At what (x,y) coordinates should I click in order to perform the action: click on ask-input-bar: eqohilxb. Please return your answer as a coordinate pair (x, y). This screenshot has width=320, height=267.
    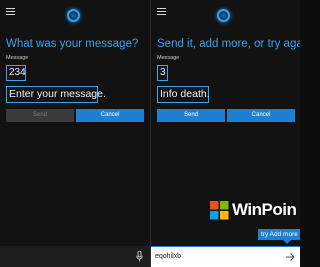
    Looking at the image, I should click on (225, 256).